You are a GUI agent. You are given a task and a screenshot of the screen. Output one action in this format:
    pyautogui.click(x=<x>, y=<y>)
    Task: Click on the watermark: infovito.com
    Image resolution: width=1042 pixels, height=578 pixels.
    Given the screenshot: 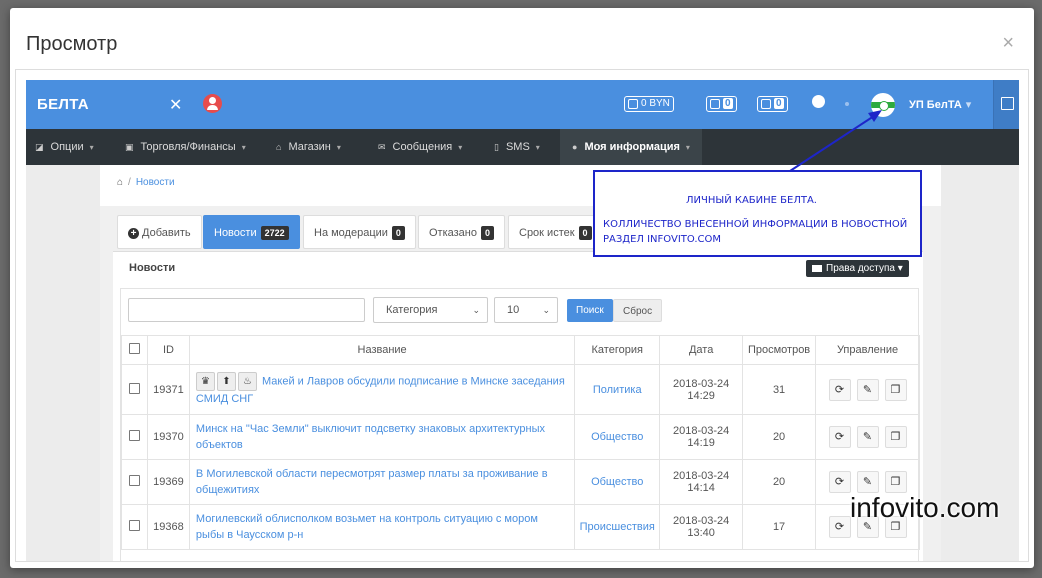 What is the action you would take?
    pyautogui.click(x=925, y=507)
    